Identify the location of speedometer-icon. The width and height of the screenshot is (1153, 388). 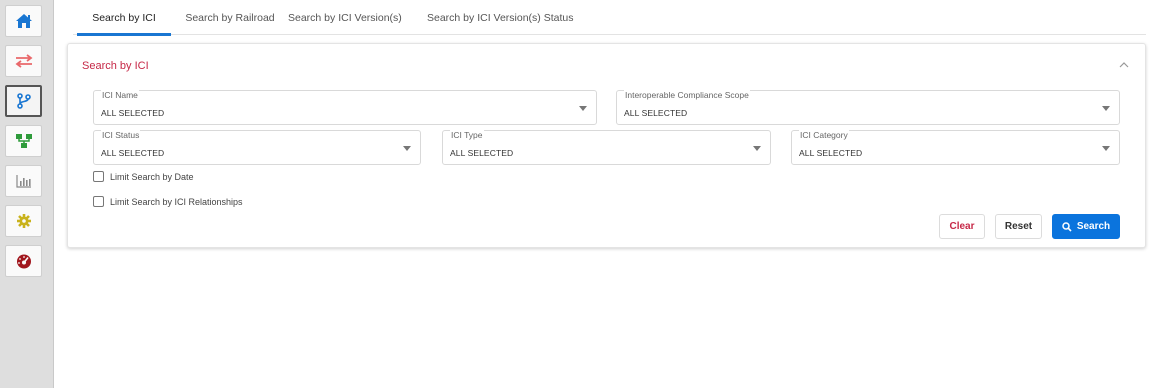
(23, 261).